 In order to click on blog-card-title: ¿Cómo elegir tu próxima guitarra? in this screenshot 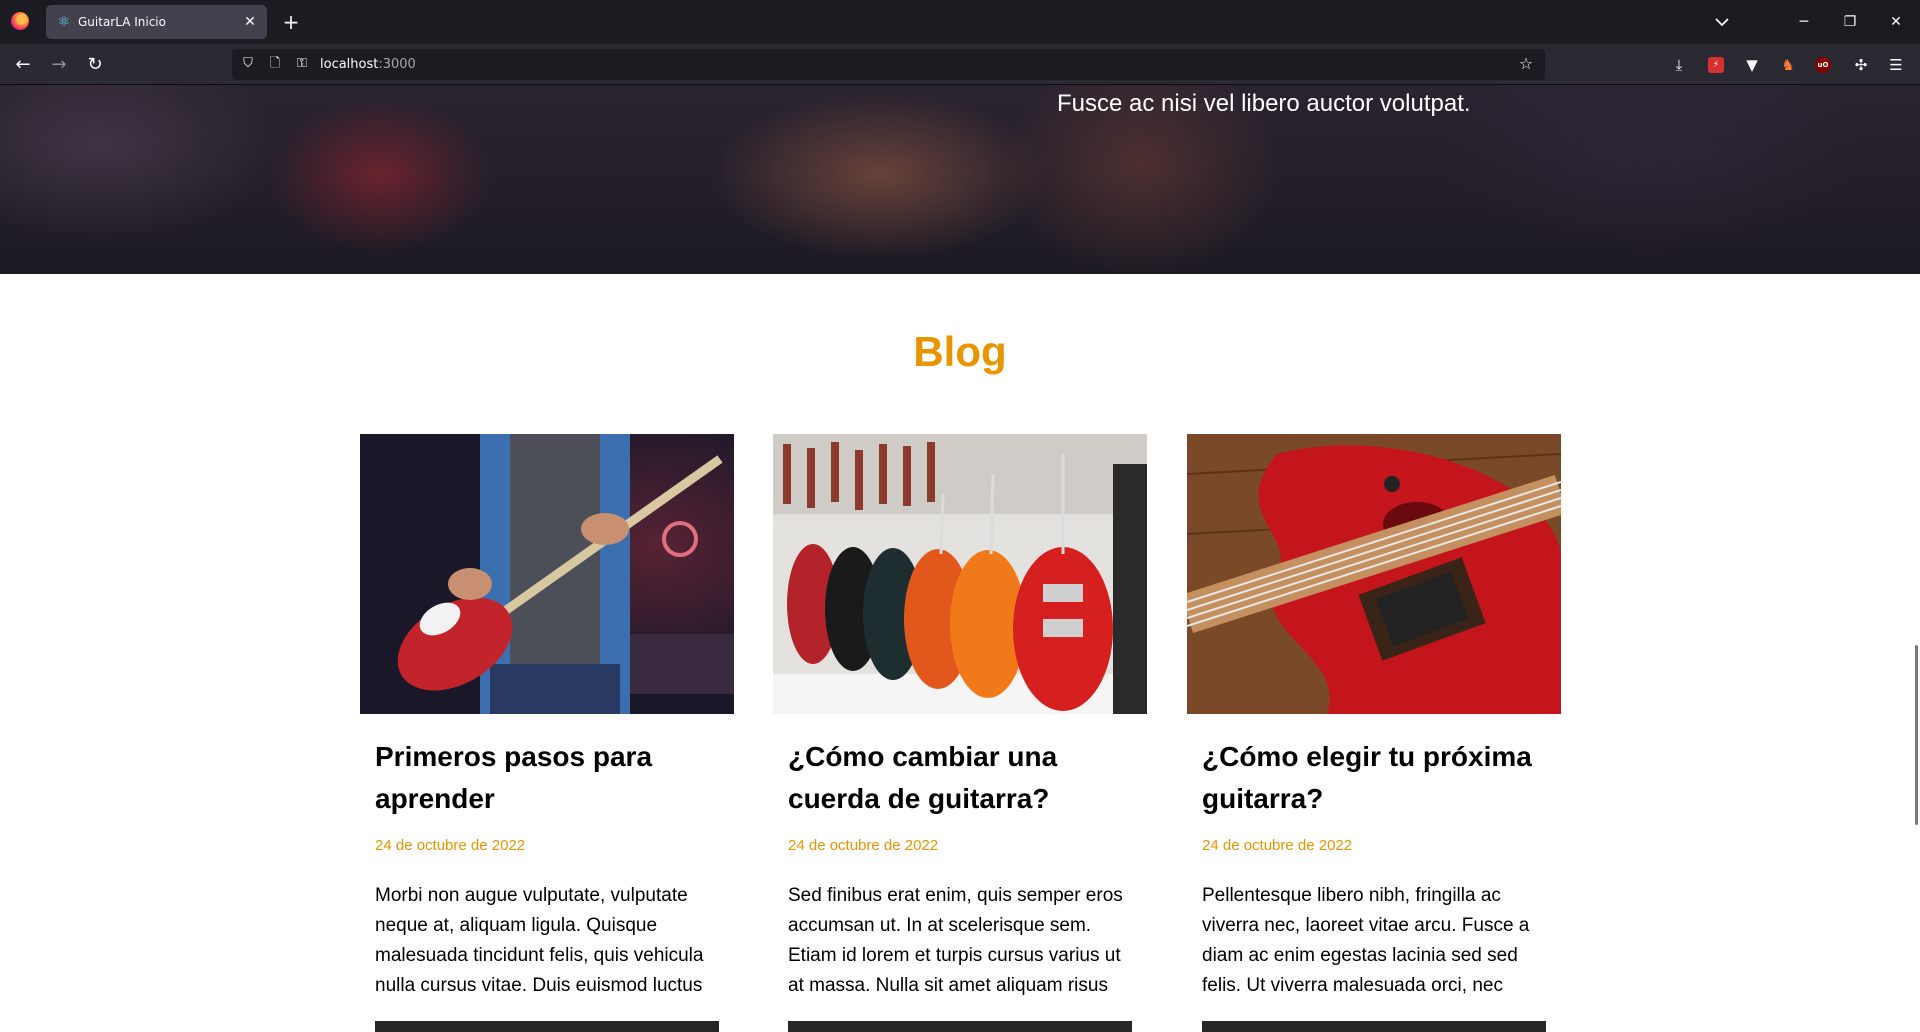, I will do `click(1367, 777)`.